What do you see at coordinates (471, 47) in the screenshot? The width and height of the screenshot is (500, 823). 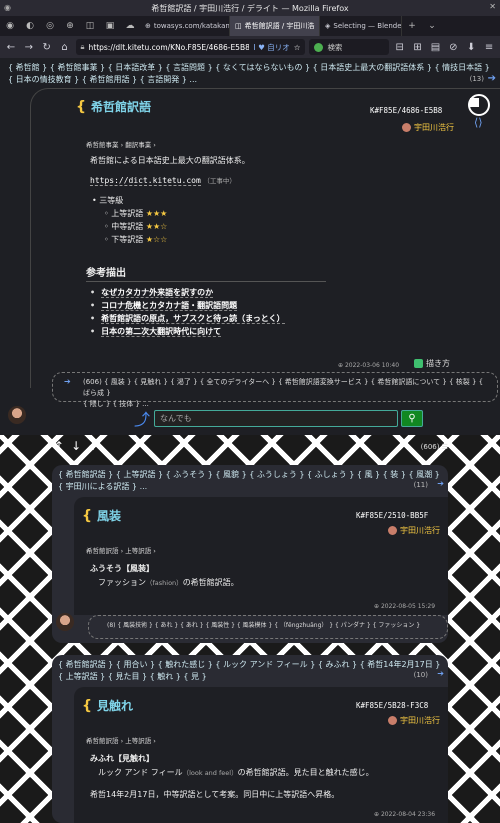 I see `downloads-icon: ⬇` at bounding box center [471, 47].